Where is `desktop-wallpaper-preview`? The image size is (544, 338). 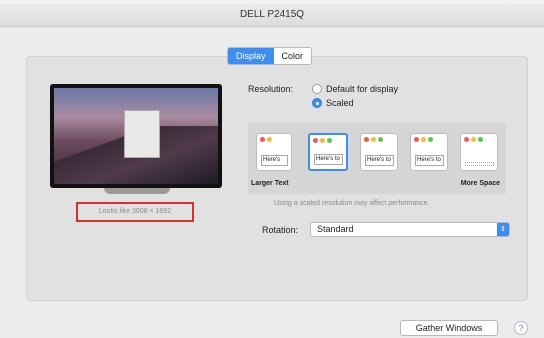 desktop-wallpaper-preview is located at coordinates (136, 136).